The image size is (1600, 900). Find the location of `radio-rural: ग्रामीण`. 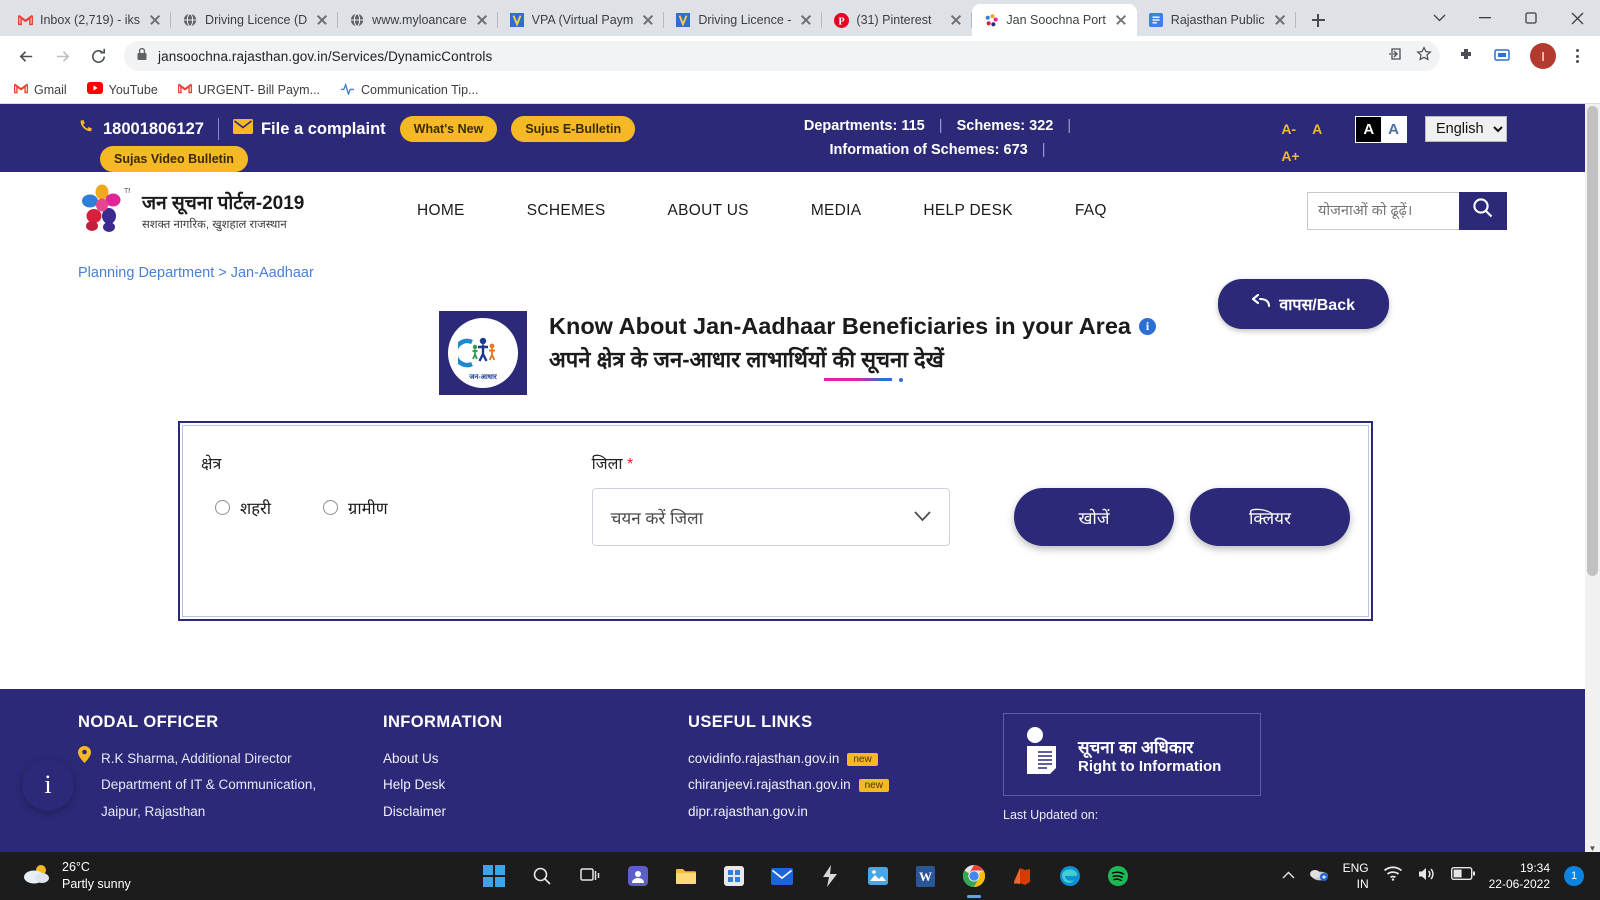

radio-rural: ग्रामीण is located at coordinates (355, 507).